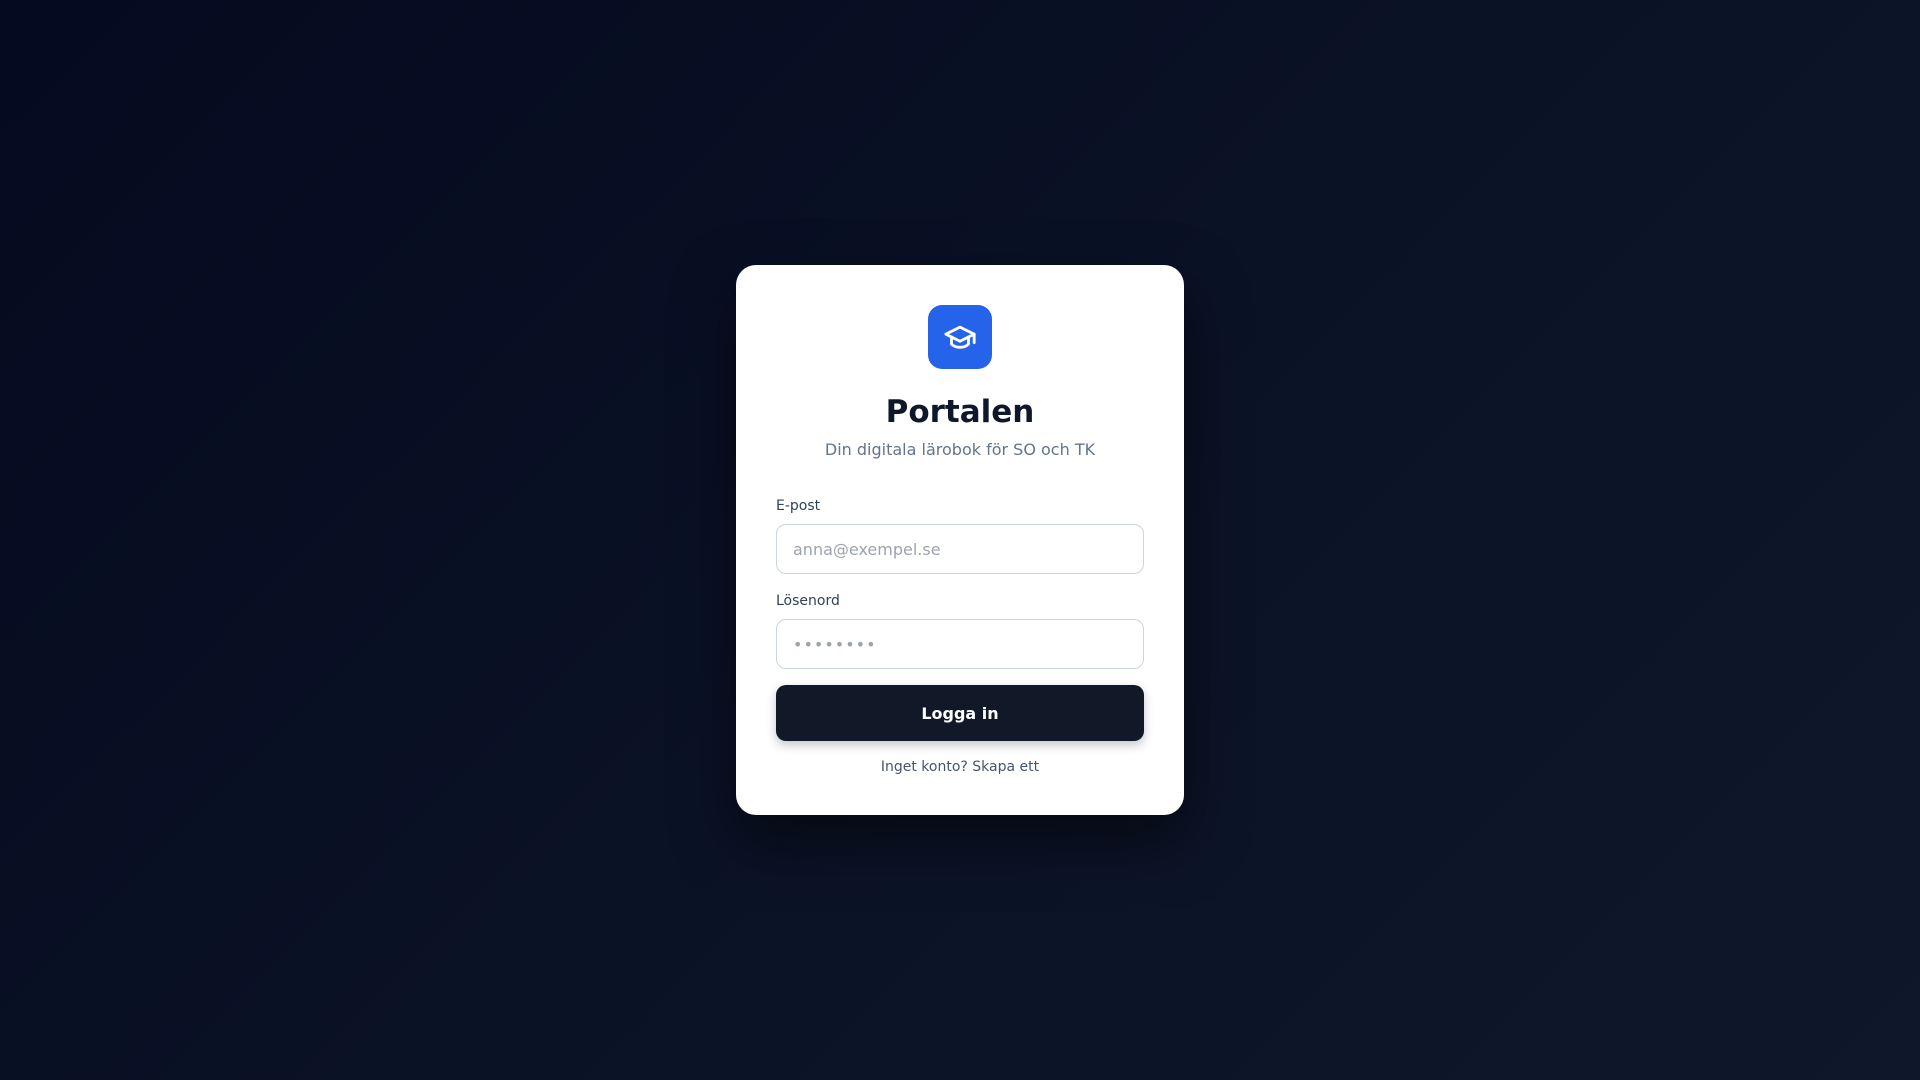 This screenshot has width=1920, height=1080. I want to click on signup-row: Inget konto? Skapa ett, so click(960, 767).